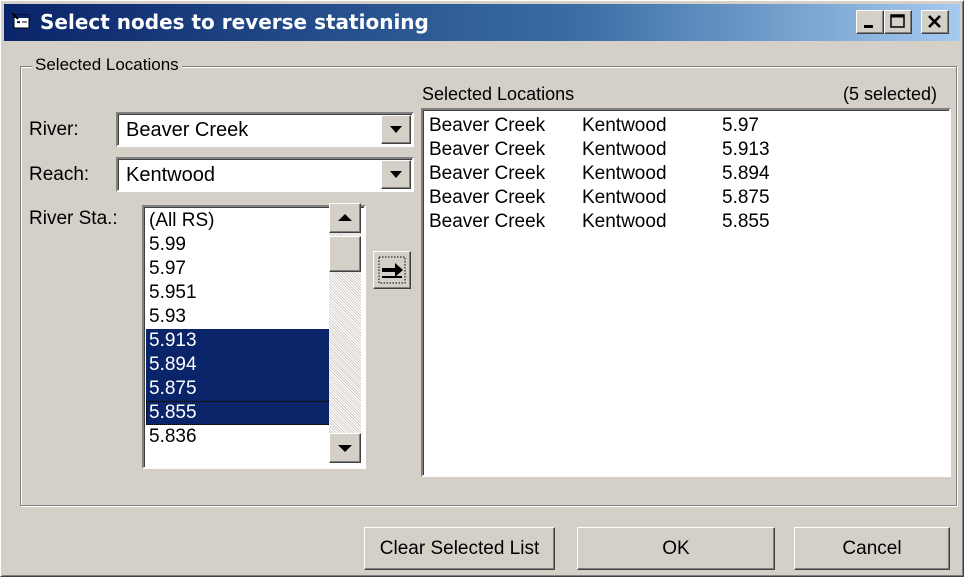  I want to click on river-value: Beaver Creek, so click(187, 130).